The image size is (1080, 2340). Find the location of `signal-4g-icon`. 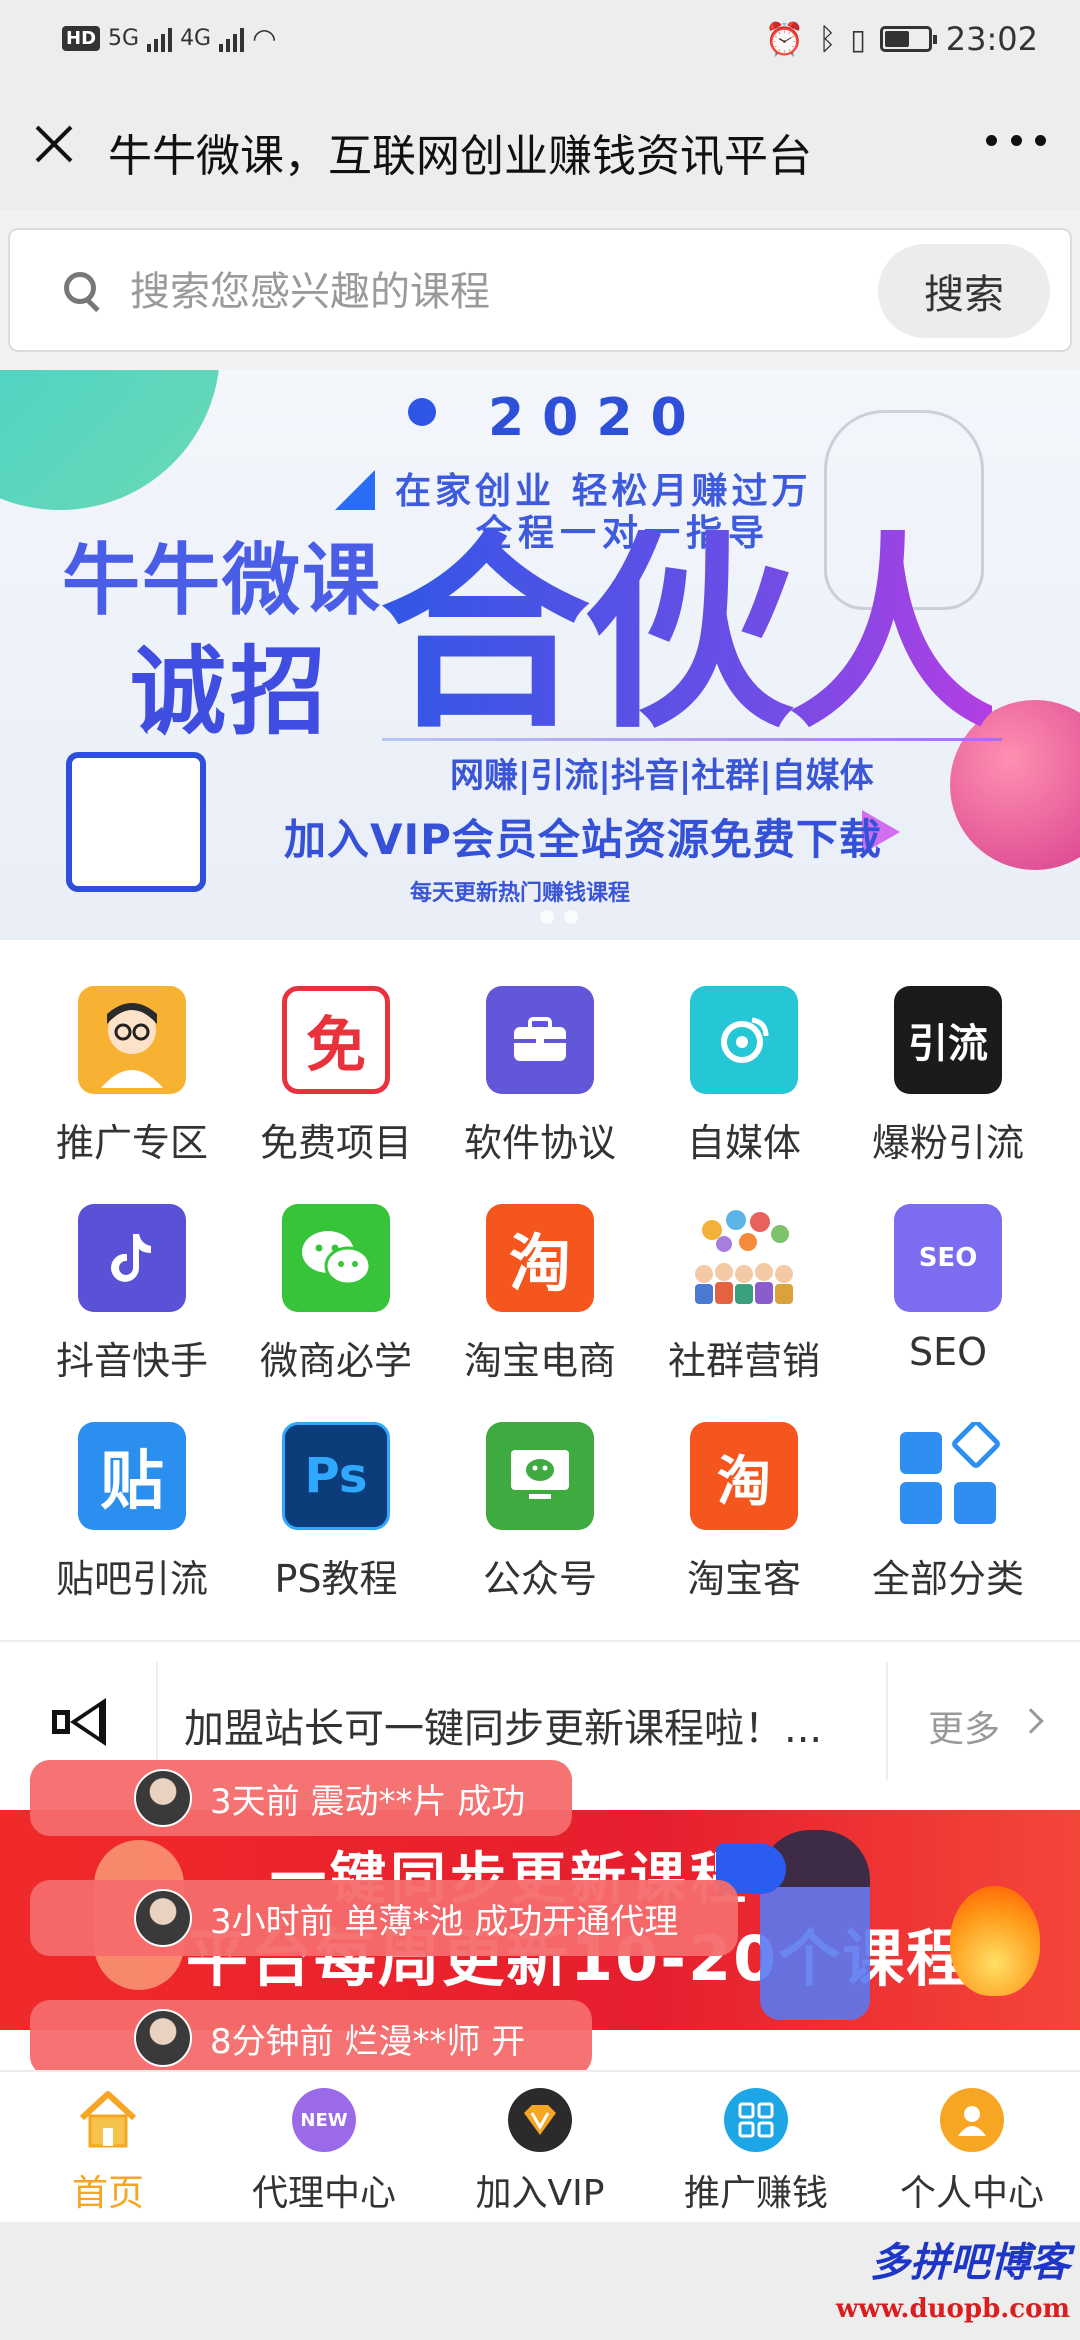

signal-4g-icon is located at coordinates (232, 39).